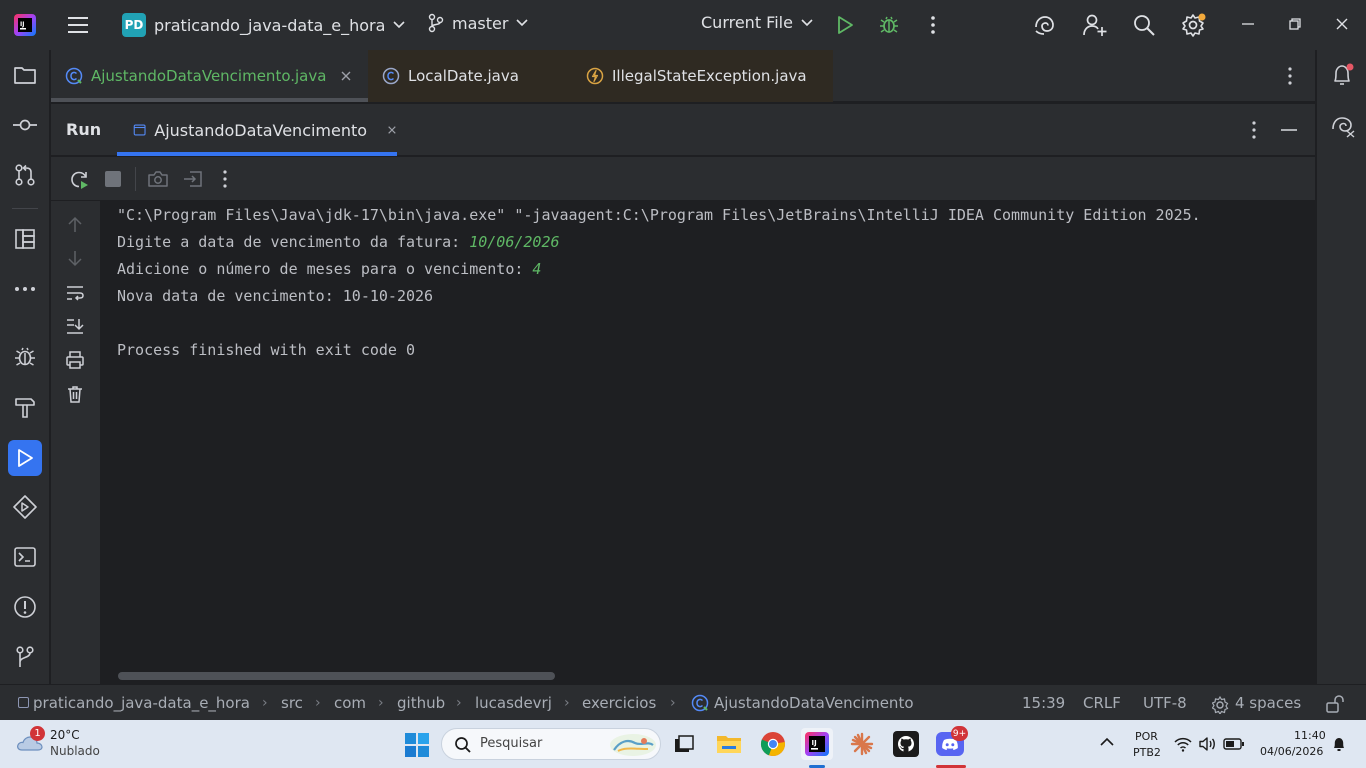 The image size is (1366, 768). Describe the element at coordinates (845, 25) in the screenshot. I see `run-icon` at that location.